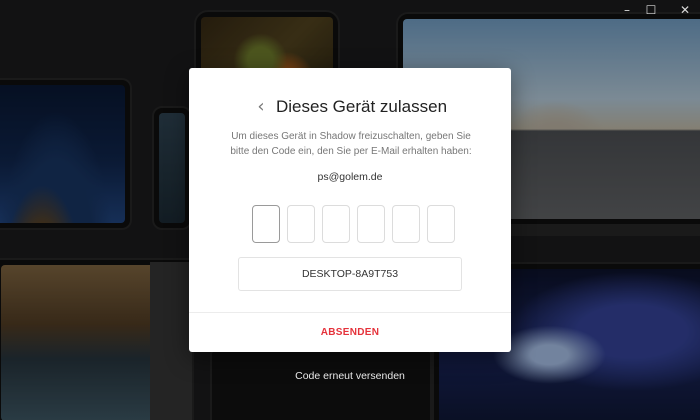 The image size is (700, 420). What do you see at coordinates (350, 177) in the screenshot?
I see `email-address: ps@golem.de` at bounding box center [350, 177].